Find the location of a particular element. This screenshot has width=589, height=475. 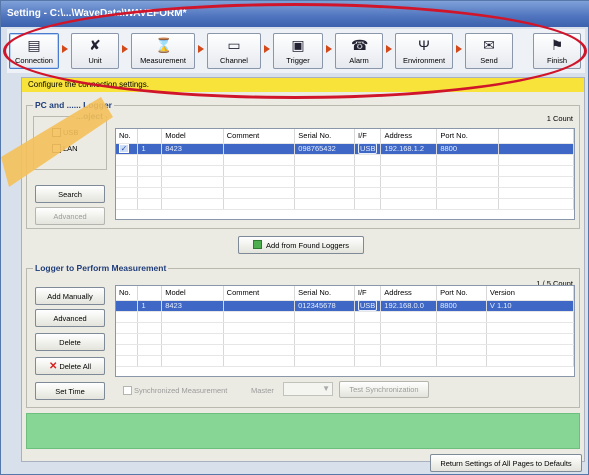

channel-step-label: Channel is located at coordinates (234, 60).